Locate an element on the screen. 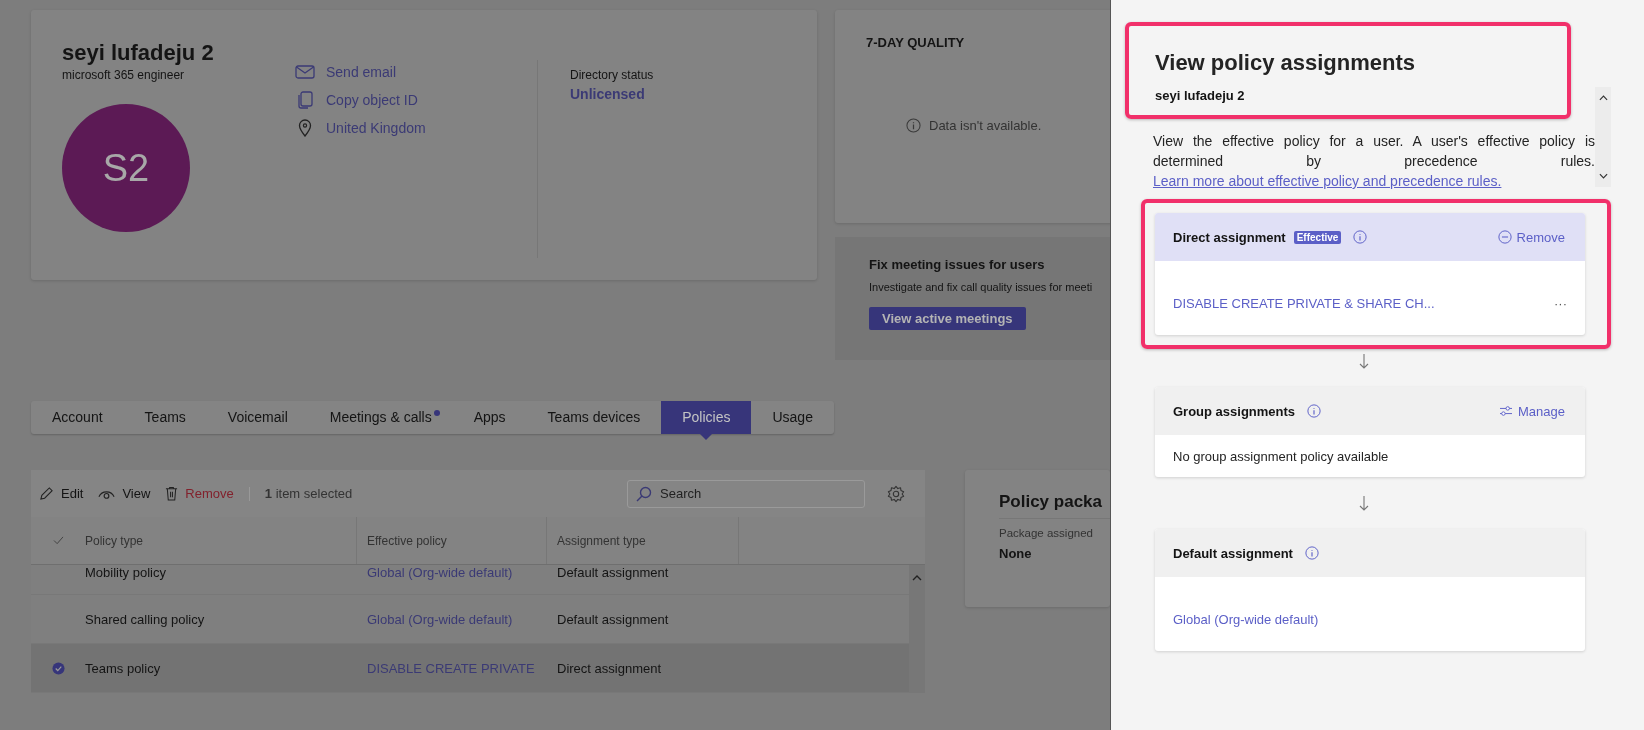  fix-title: Fix meeting issues for users is located at coordinates (957, 264).